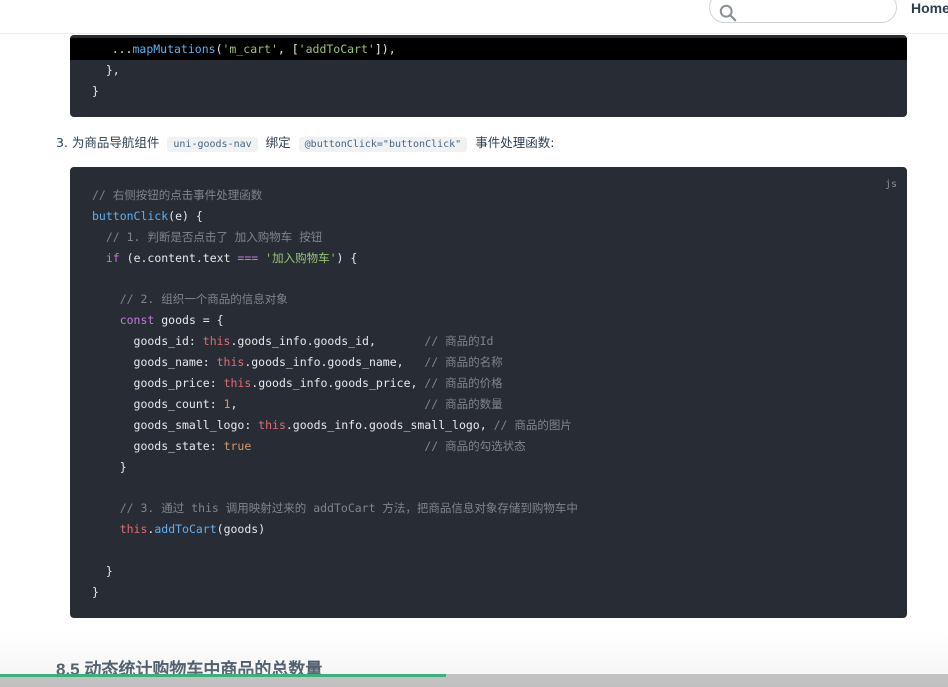  What do you see at coordinates (227, 404) in the screenshot?
I see `code-token: 1` at bounding box center [227, 404].